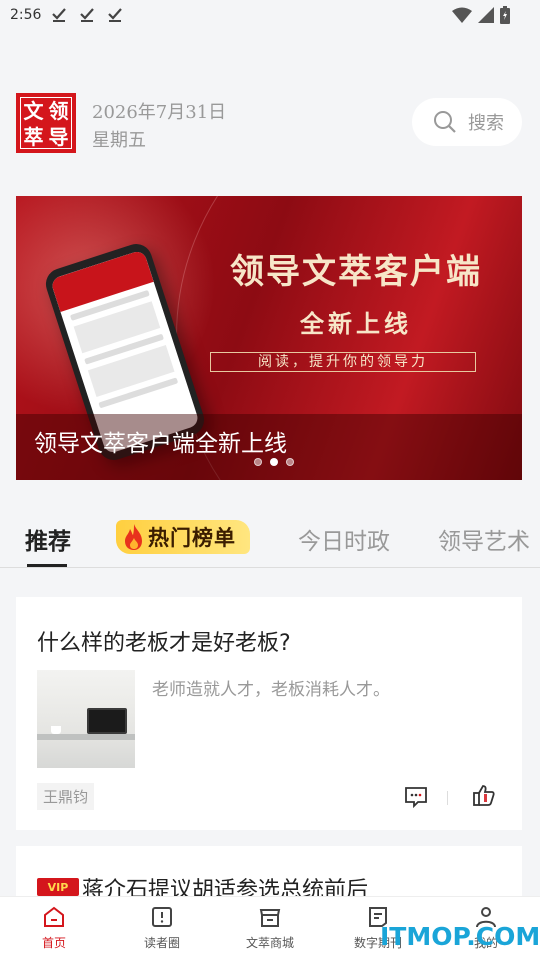 The image size is (540, 960). I want to click on active-tab-indicator, so click(47, 565).